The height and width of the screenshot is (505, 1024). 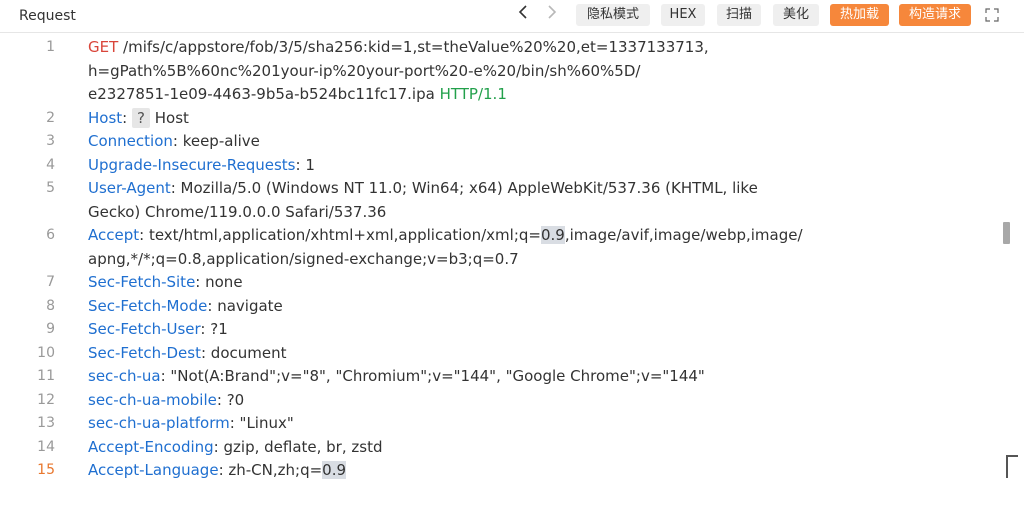 What do you see at coordinates (46, 399) in the screenshot?
I see `line-number: 12` at bounding box center [46, 399].